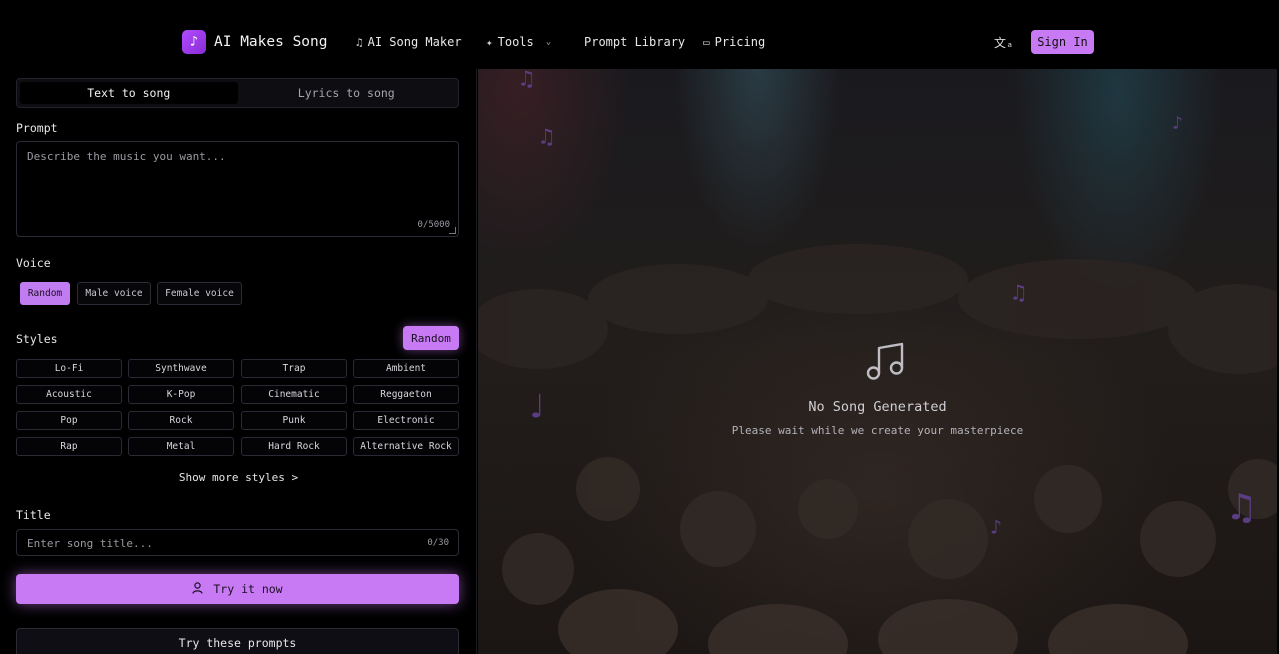 Image resolution: width=1279 pixels, height=654 pixels. What do you see at coordinates (886, 363) in the screenshot?
I see `music-icon` at bounding box center [886, 363].